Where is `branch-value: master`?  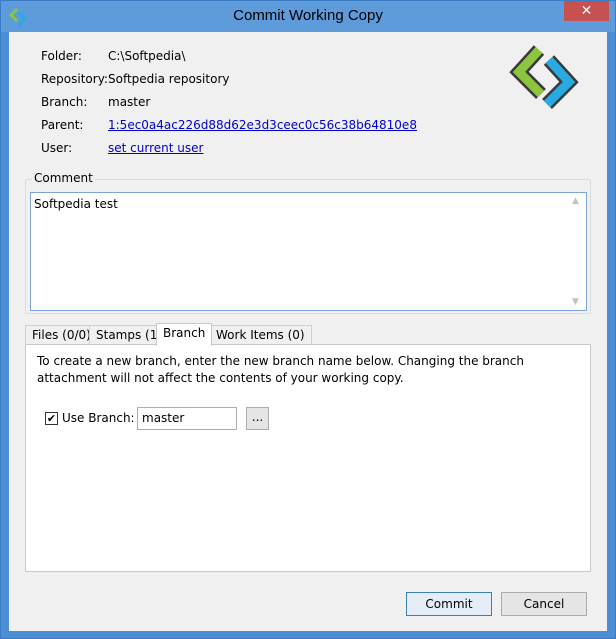
branch-value: master is located at coordinates (129, 102).